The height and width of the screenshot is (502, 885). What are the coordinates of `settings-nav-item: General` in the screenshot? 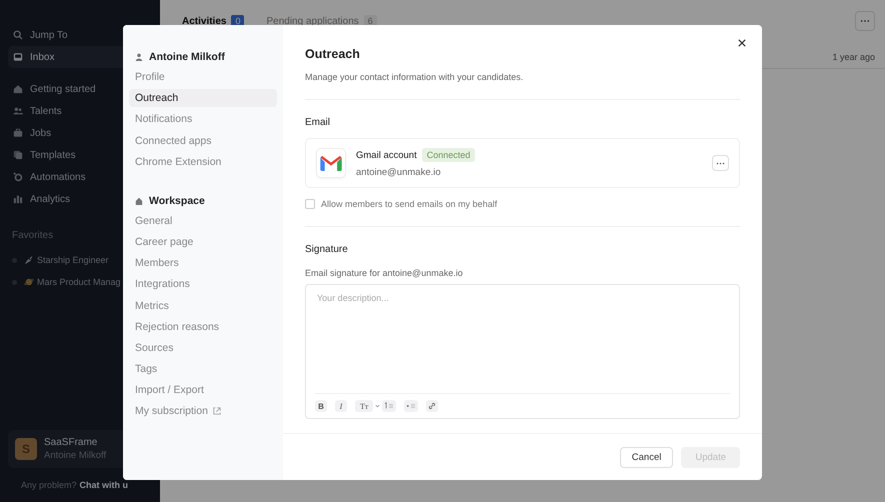 It's located at (203, 221).